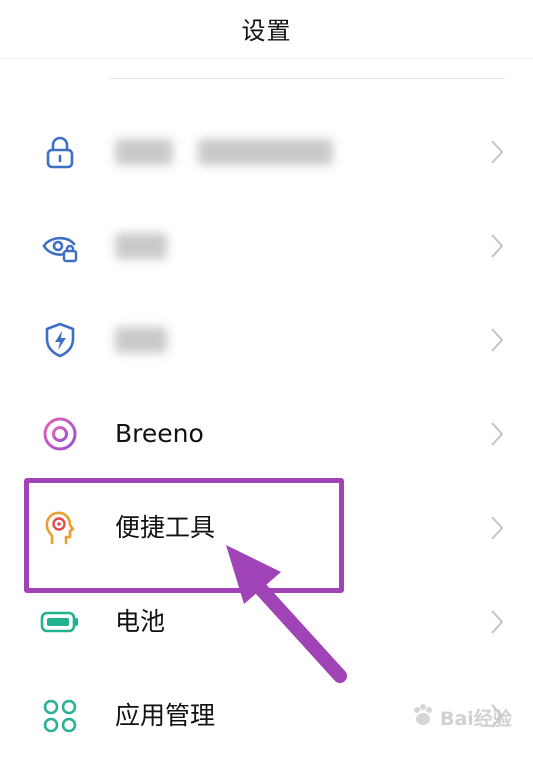 This screenshot has height=763, width=533. Describe the element at coordinates (60, 434) in the screenshot. I see `breeno-icon` at that location.